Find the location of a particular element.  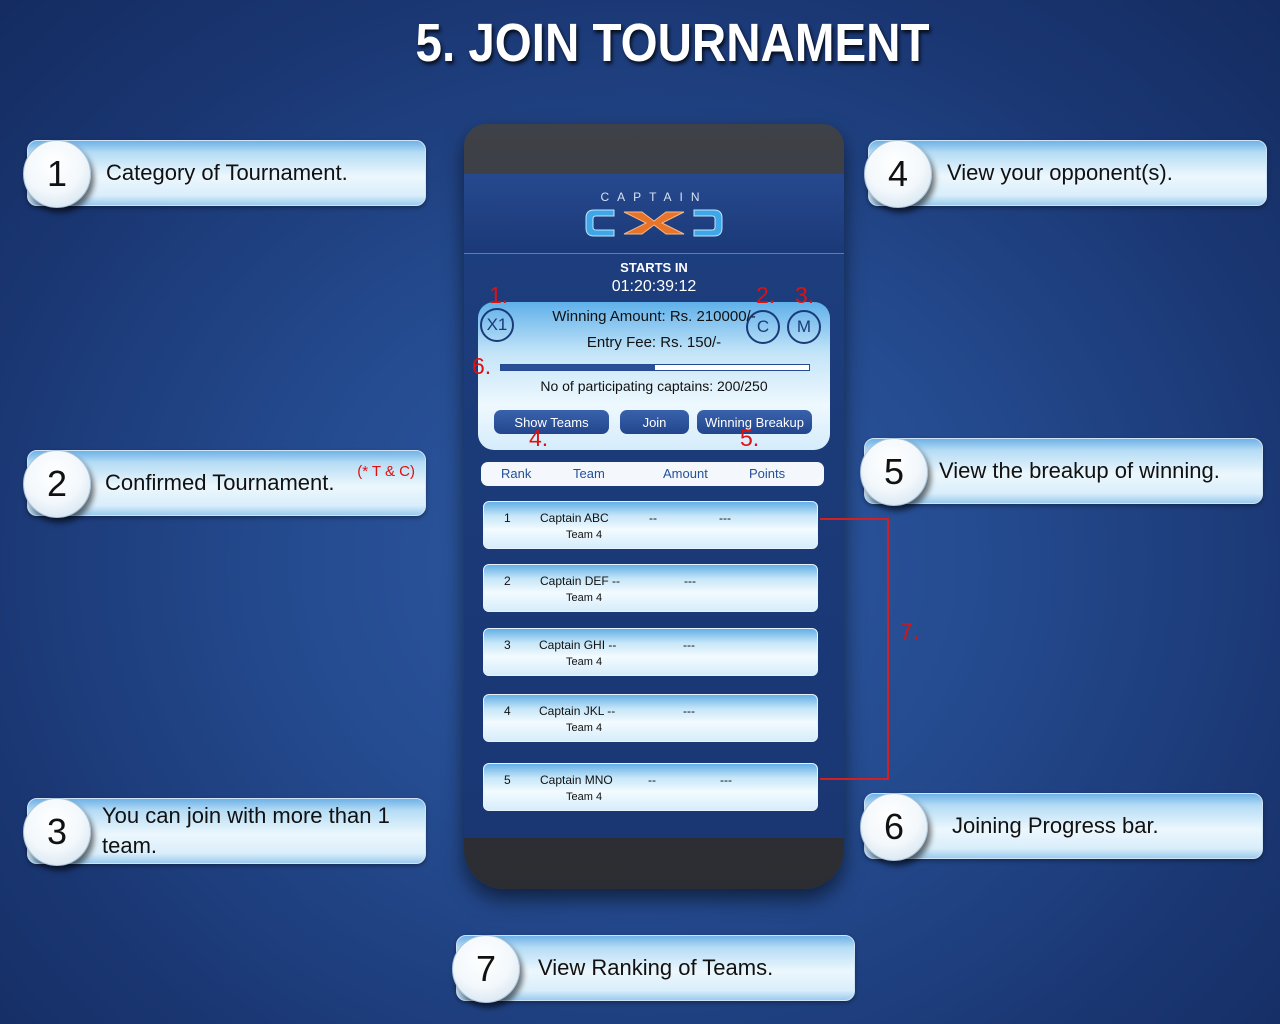

callout-number: 2 is located at coordinates (57, 484).